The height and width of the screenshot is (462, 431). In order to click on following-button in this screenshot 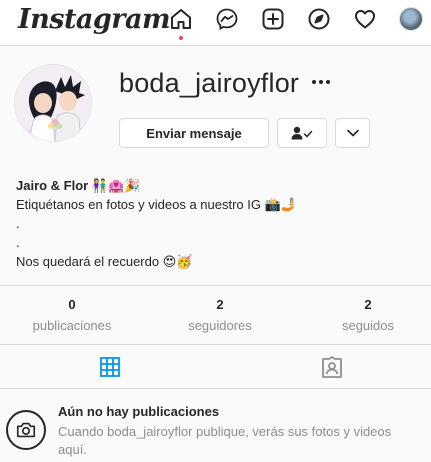, I will do `click(302, 133)`.